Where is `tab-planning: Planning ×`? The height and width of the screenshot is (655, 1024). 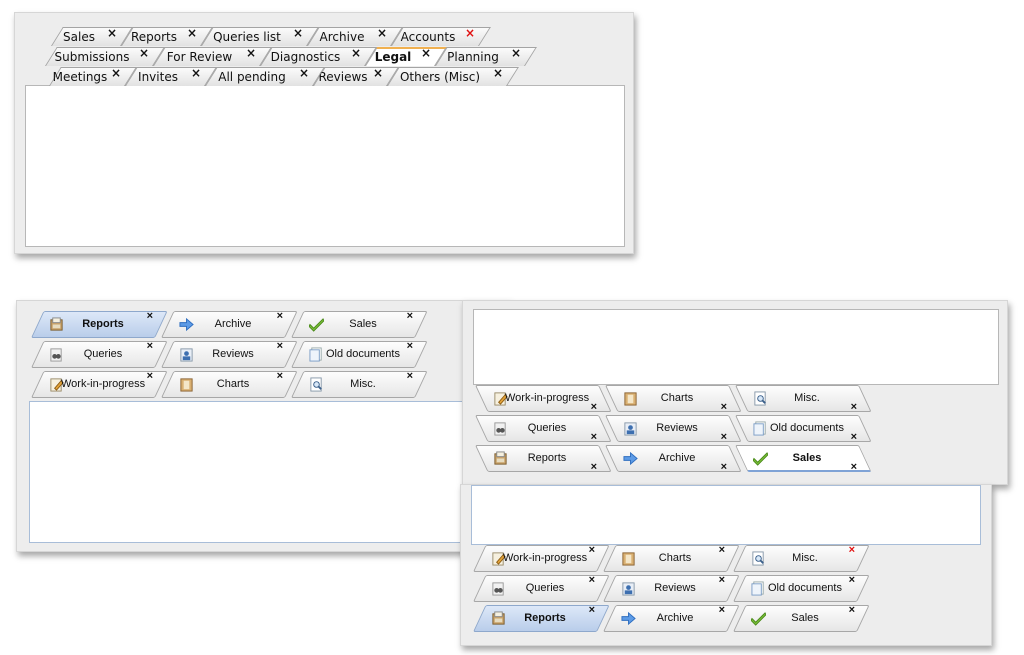 tab-planning: Planning × is located at coordinates (480, 56).